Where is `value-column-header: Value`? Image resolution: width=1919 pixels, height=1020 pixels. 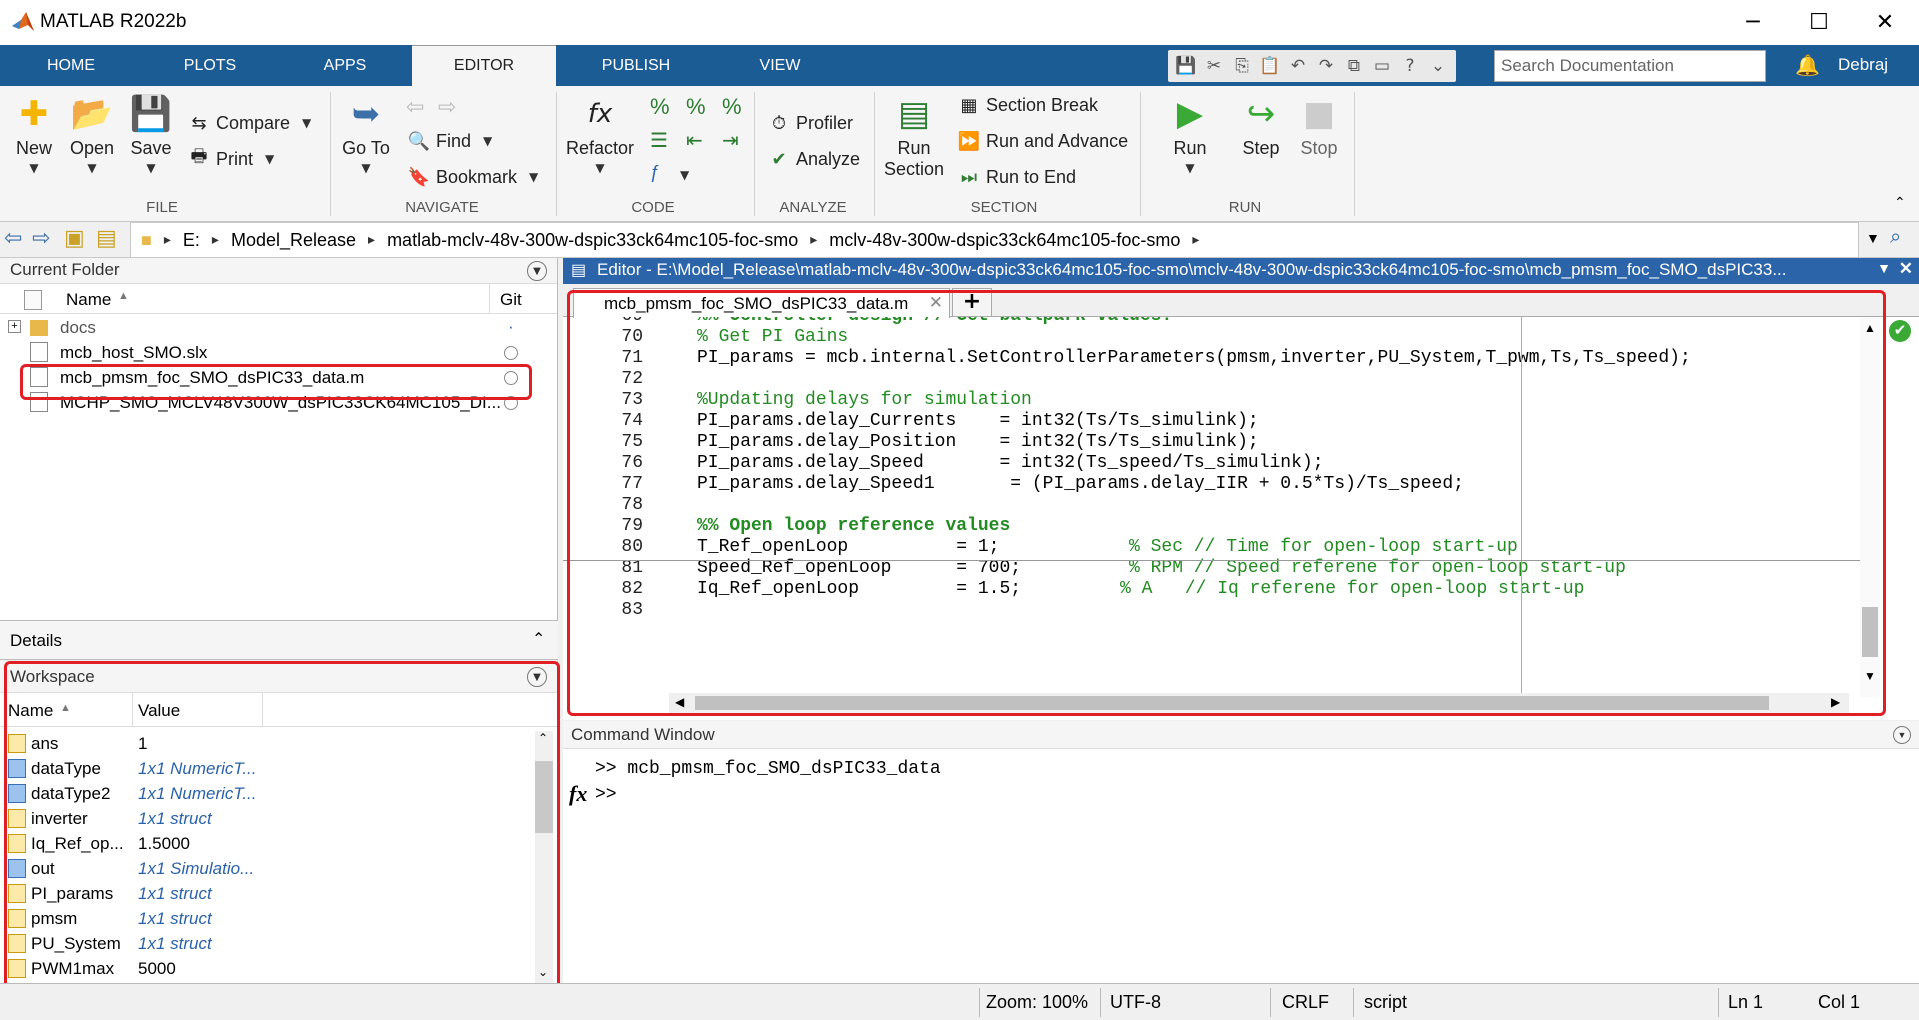 value-column-header: Value is located at coordinates (159, 711).